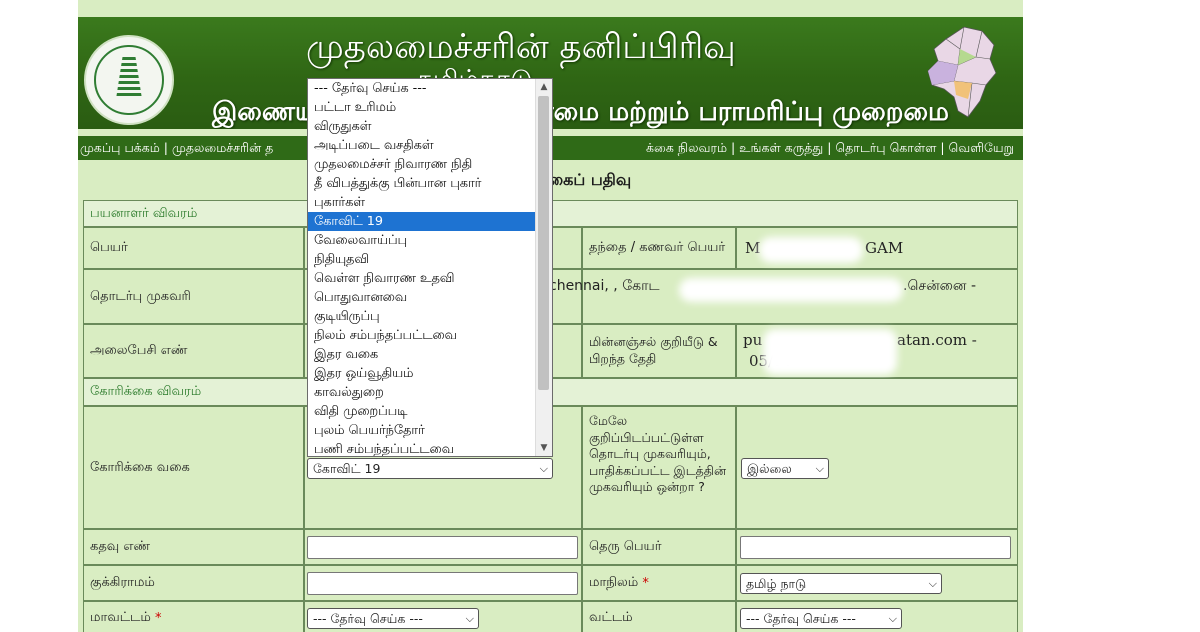 The image size is (1200, 632). What do you see at coordinates (884, 248) in the screenshot?
I see `value-father-end: GAM` at bounding box center [884, 248].